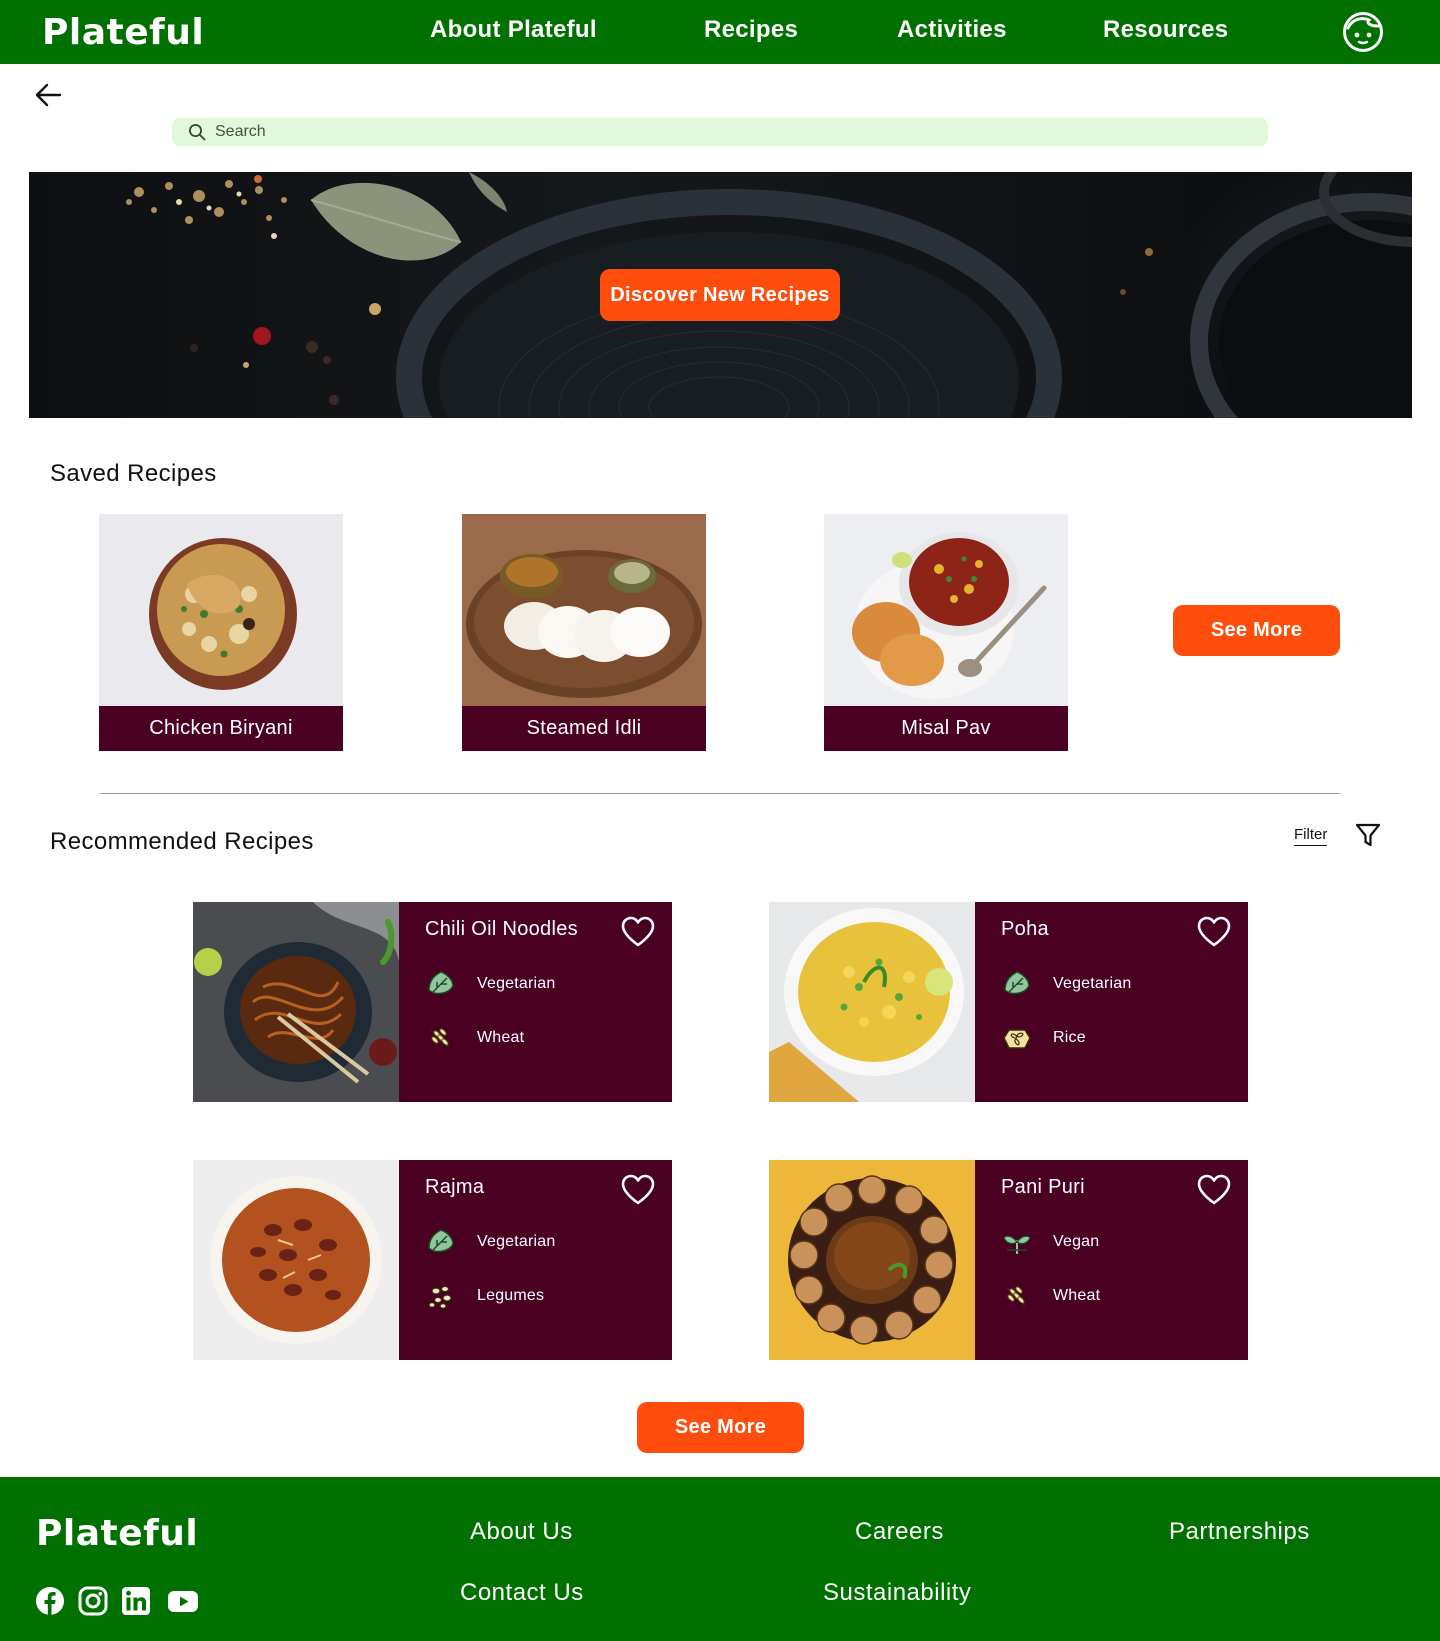 Image resolution: width=1440 pixels, height=1641 pixels. I want to click on recommended-card-poha: Poha Vegetarian Rice, so click(1008, 1002).